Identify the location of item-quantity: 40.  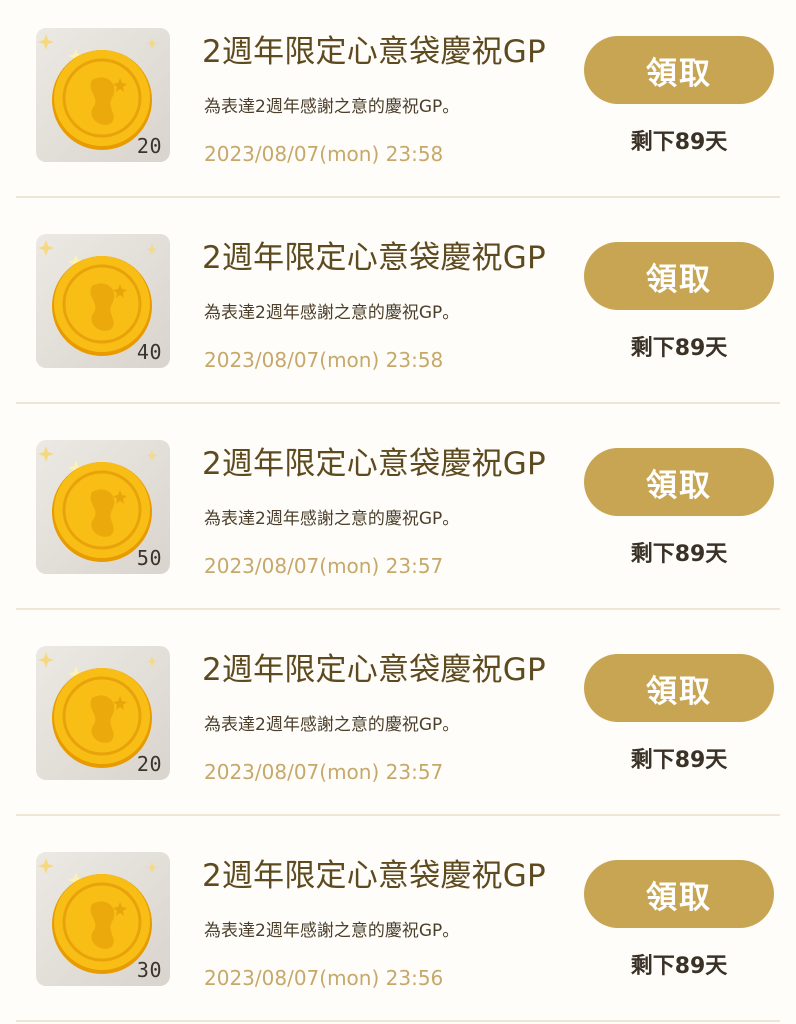
(149, 352).